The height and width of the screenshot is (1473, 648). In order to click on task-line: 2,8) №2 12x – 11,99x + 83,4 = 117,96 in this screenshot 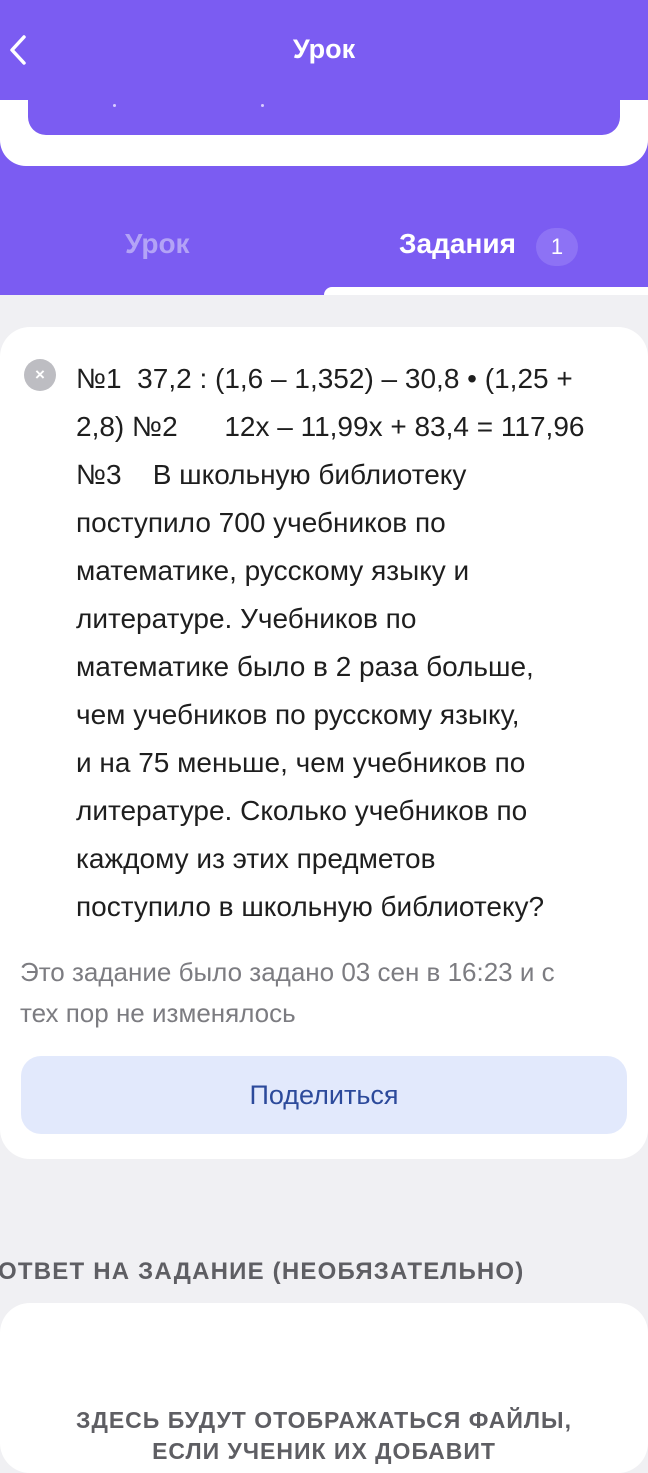, I will do `click(330, 426)`.